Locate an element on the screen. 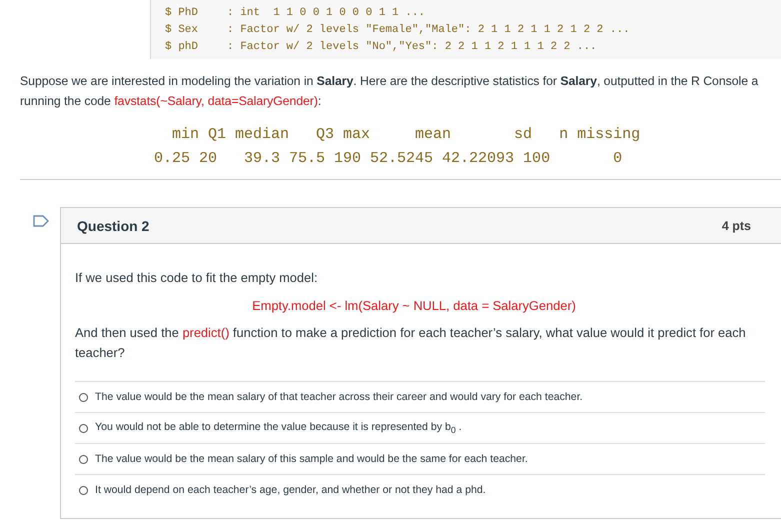 This screenshot has height=524, width=781. answer-option: The value would be the mean salary of this sample and would be the same for each teacher. is located at coordinates (420, 459).